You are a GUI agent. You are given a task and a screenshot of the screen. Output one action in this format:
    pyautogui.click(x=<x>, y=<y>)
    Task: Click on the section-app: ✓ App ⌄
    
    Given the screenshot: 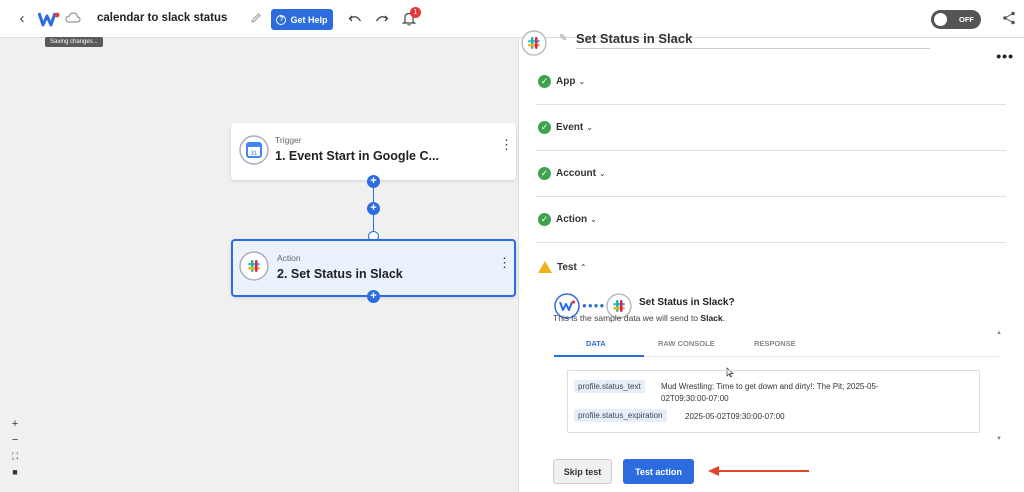 What is the action you would take?
    pyautogui.click(x=771, y=82)
    